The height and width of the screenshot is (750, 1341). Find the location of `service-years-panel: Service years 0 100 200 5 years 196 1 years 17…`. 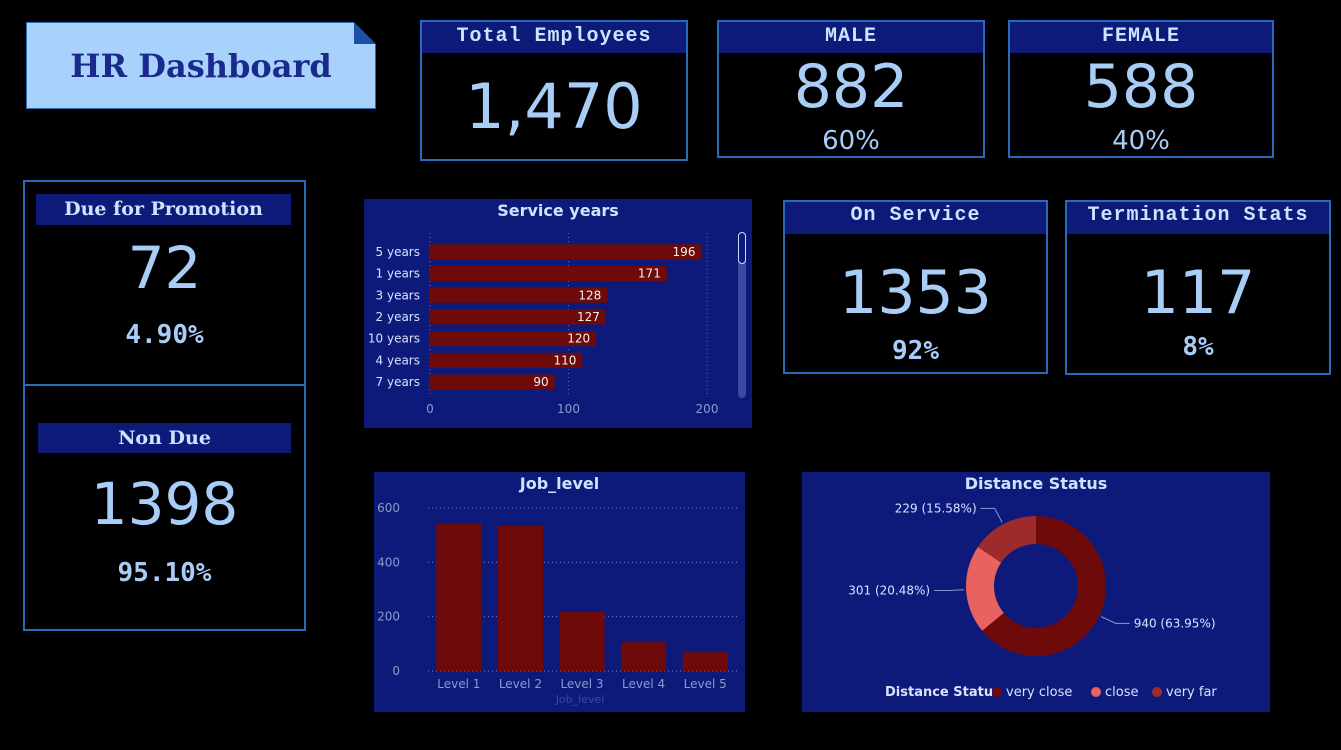

service-years-panel: Service years 0 100 200 5 years 196 1 years 17… is located at coordinates (558, 313).